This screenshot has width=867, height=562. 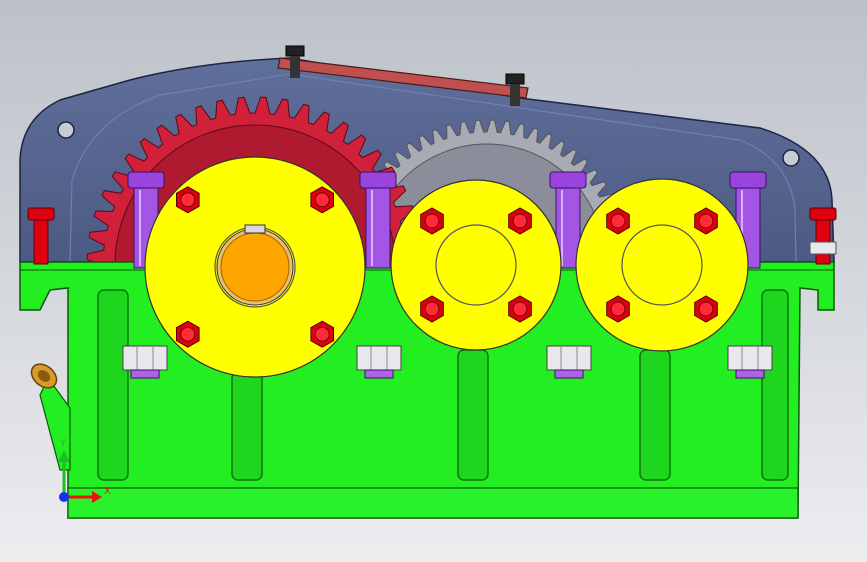 I want to click on cover-lifting-hole-left, so click(x=66, y=130).